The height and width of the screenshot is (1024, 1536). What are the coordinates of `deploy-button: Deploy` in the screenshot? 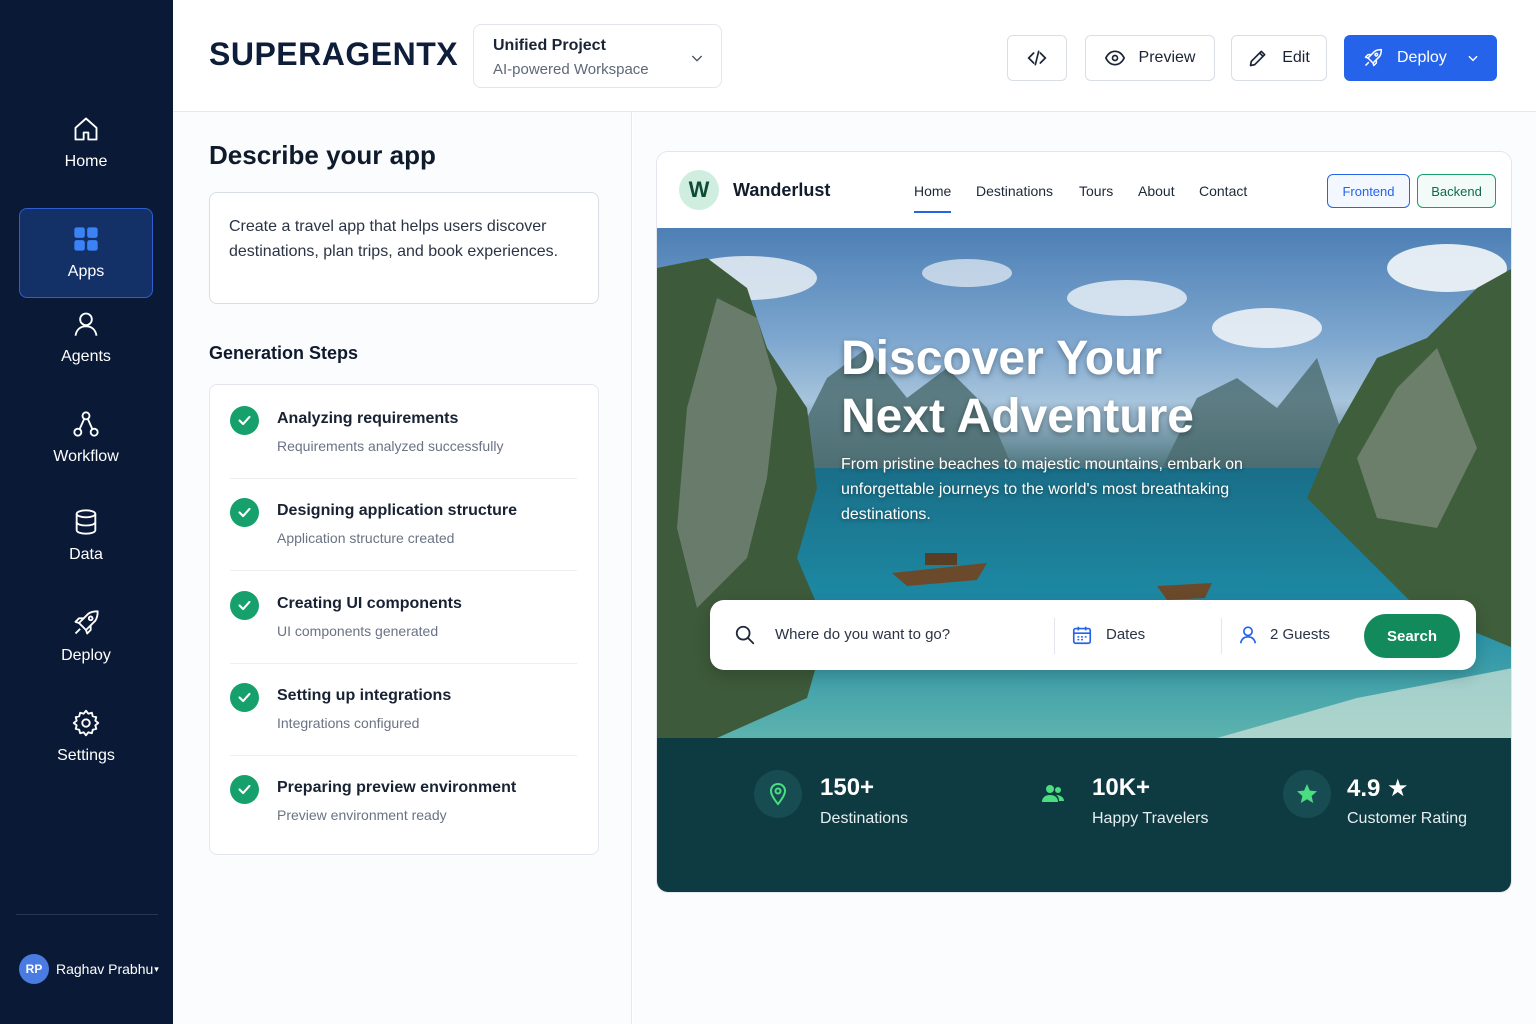 It's located at (1420, 58).